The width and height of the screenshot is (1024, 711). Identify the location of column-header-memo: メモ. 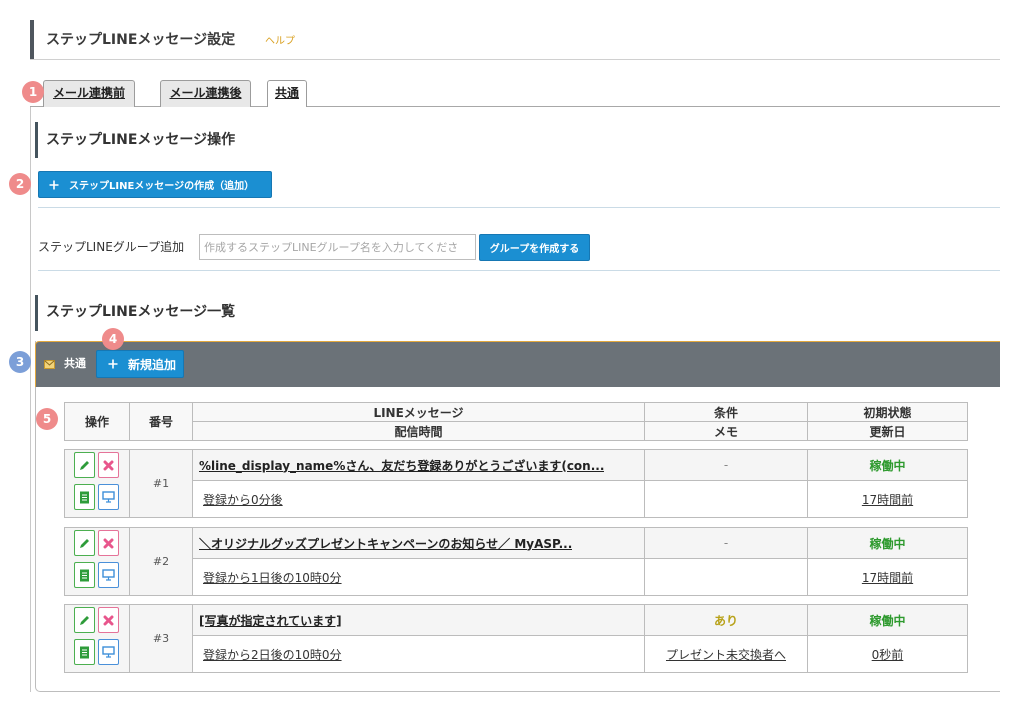
(726, 431).